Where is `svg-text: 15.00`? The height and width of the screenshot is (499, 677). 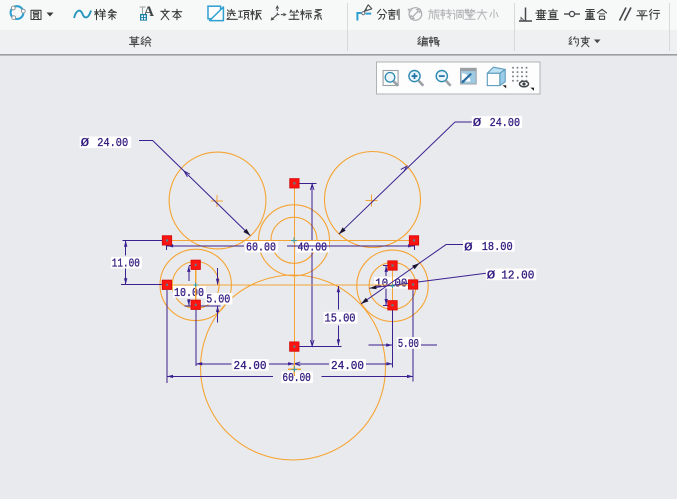
svg-text: 15.00 is located at coordinates (340, 319).